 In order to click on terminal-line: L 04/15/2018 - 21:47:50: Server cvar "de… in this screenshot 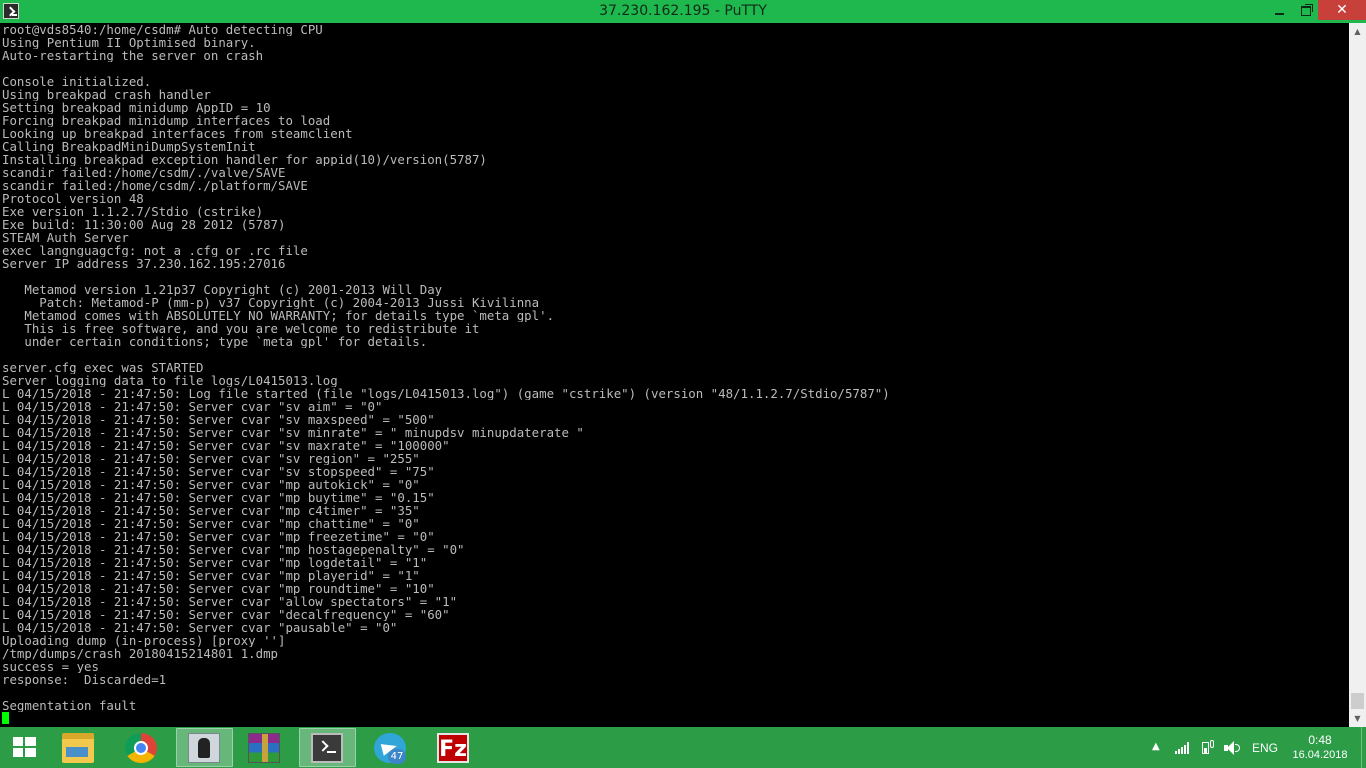, I will do `click(226, 614)`.